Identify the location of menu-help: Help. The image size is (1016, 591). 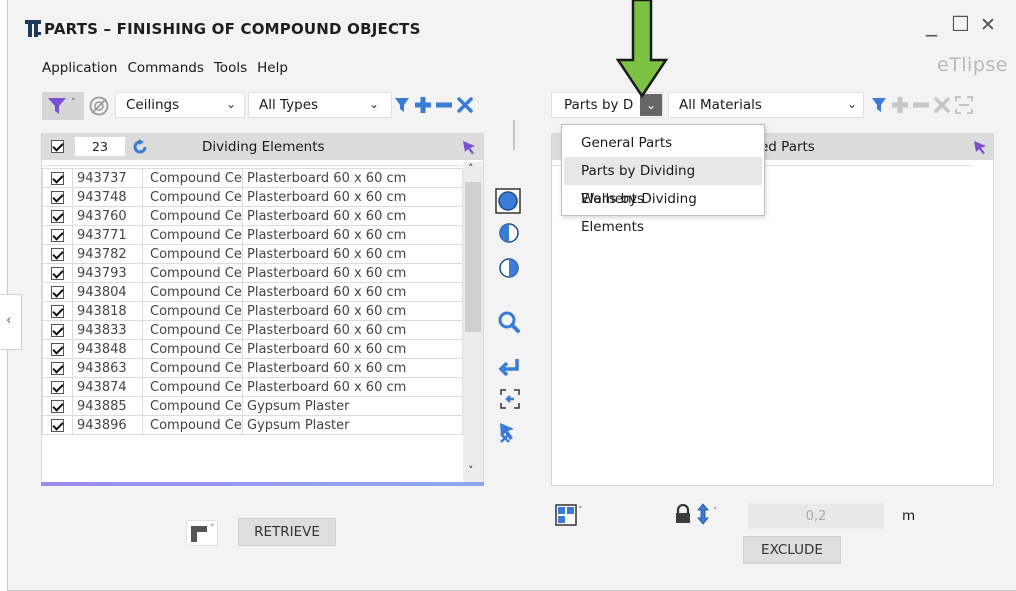
(272, 68).